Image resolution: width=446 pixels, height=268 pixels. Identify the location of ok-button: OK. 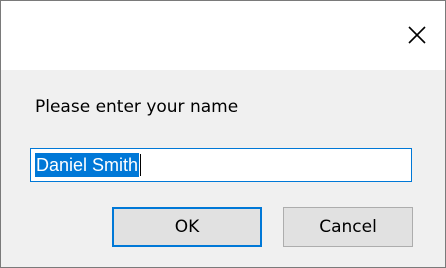
(187, 227).